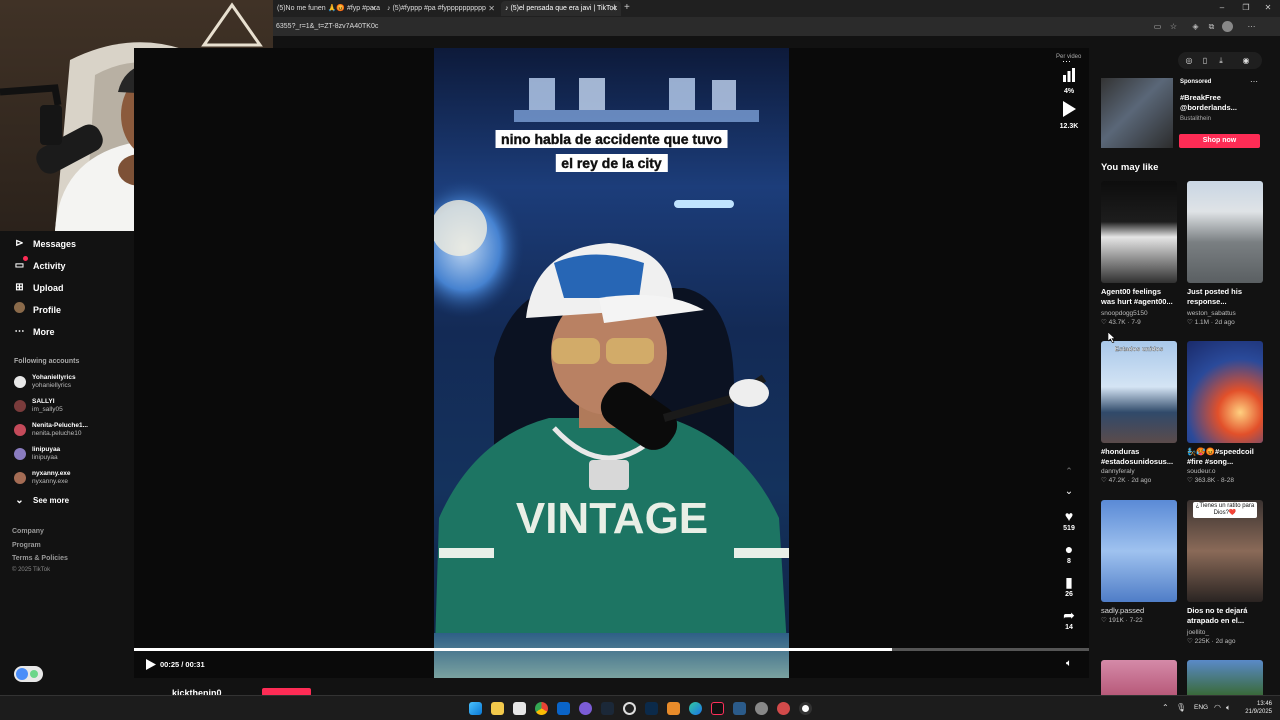 Image resolution: width=1280 pixels, height=720 pixels. I want to click on following-account: nyxanny.exe nyxanny.exe, so click(42, 478).